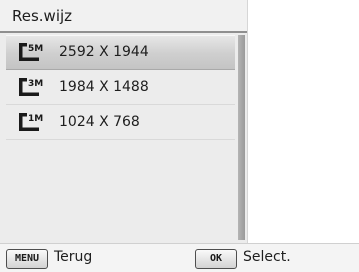  Describe the element at coordinates (267, 257) in the screenshot. I see `select-label: Select.` at that location.